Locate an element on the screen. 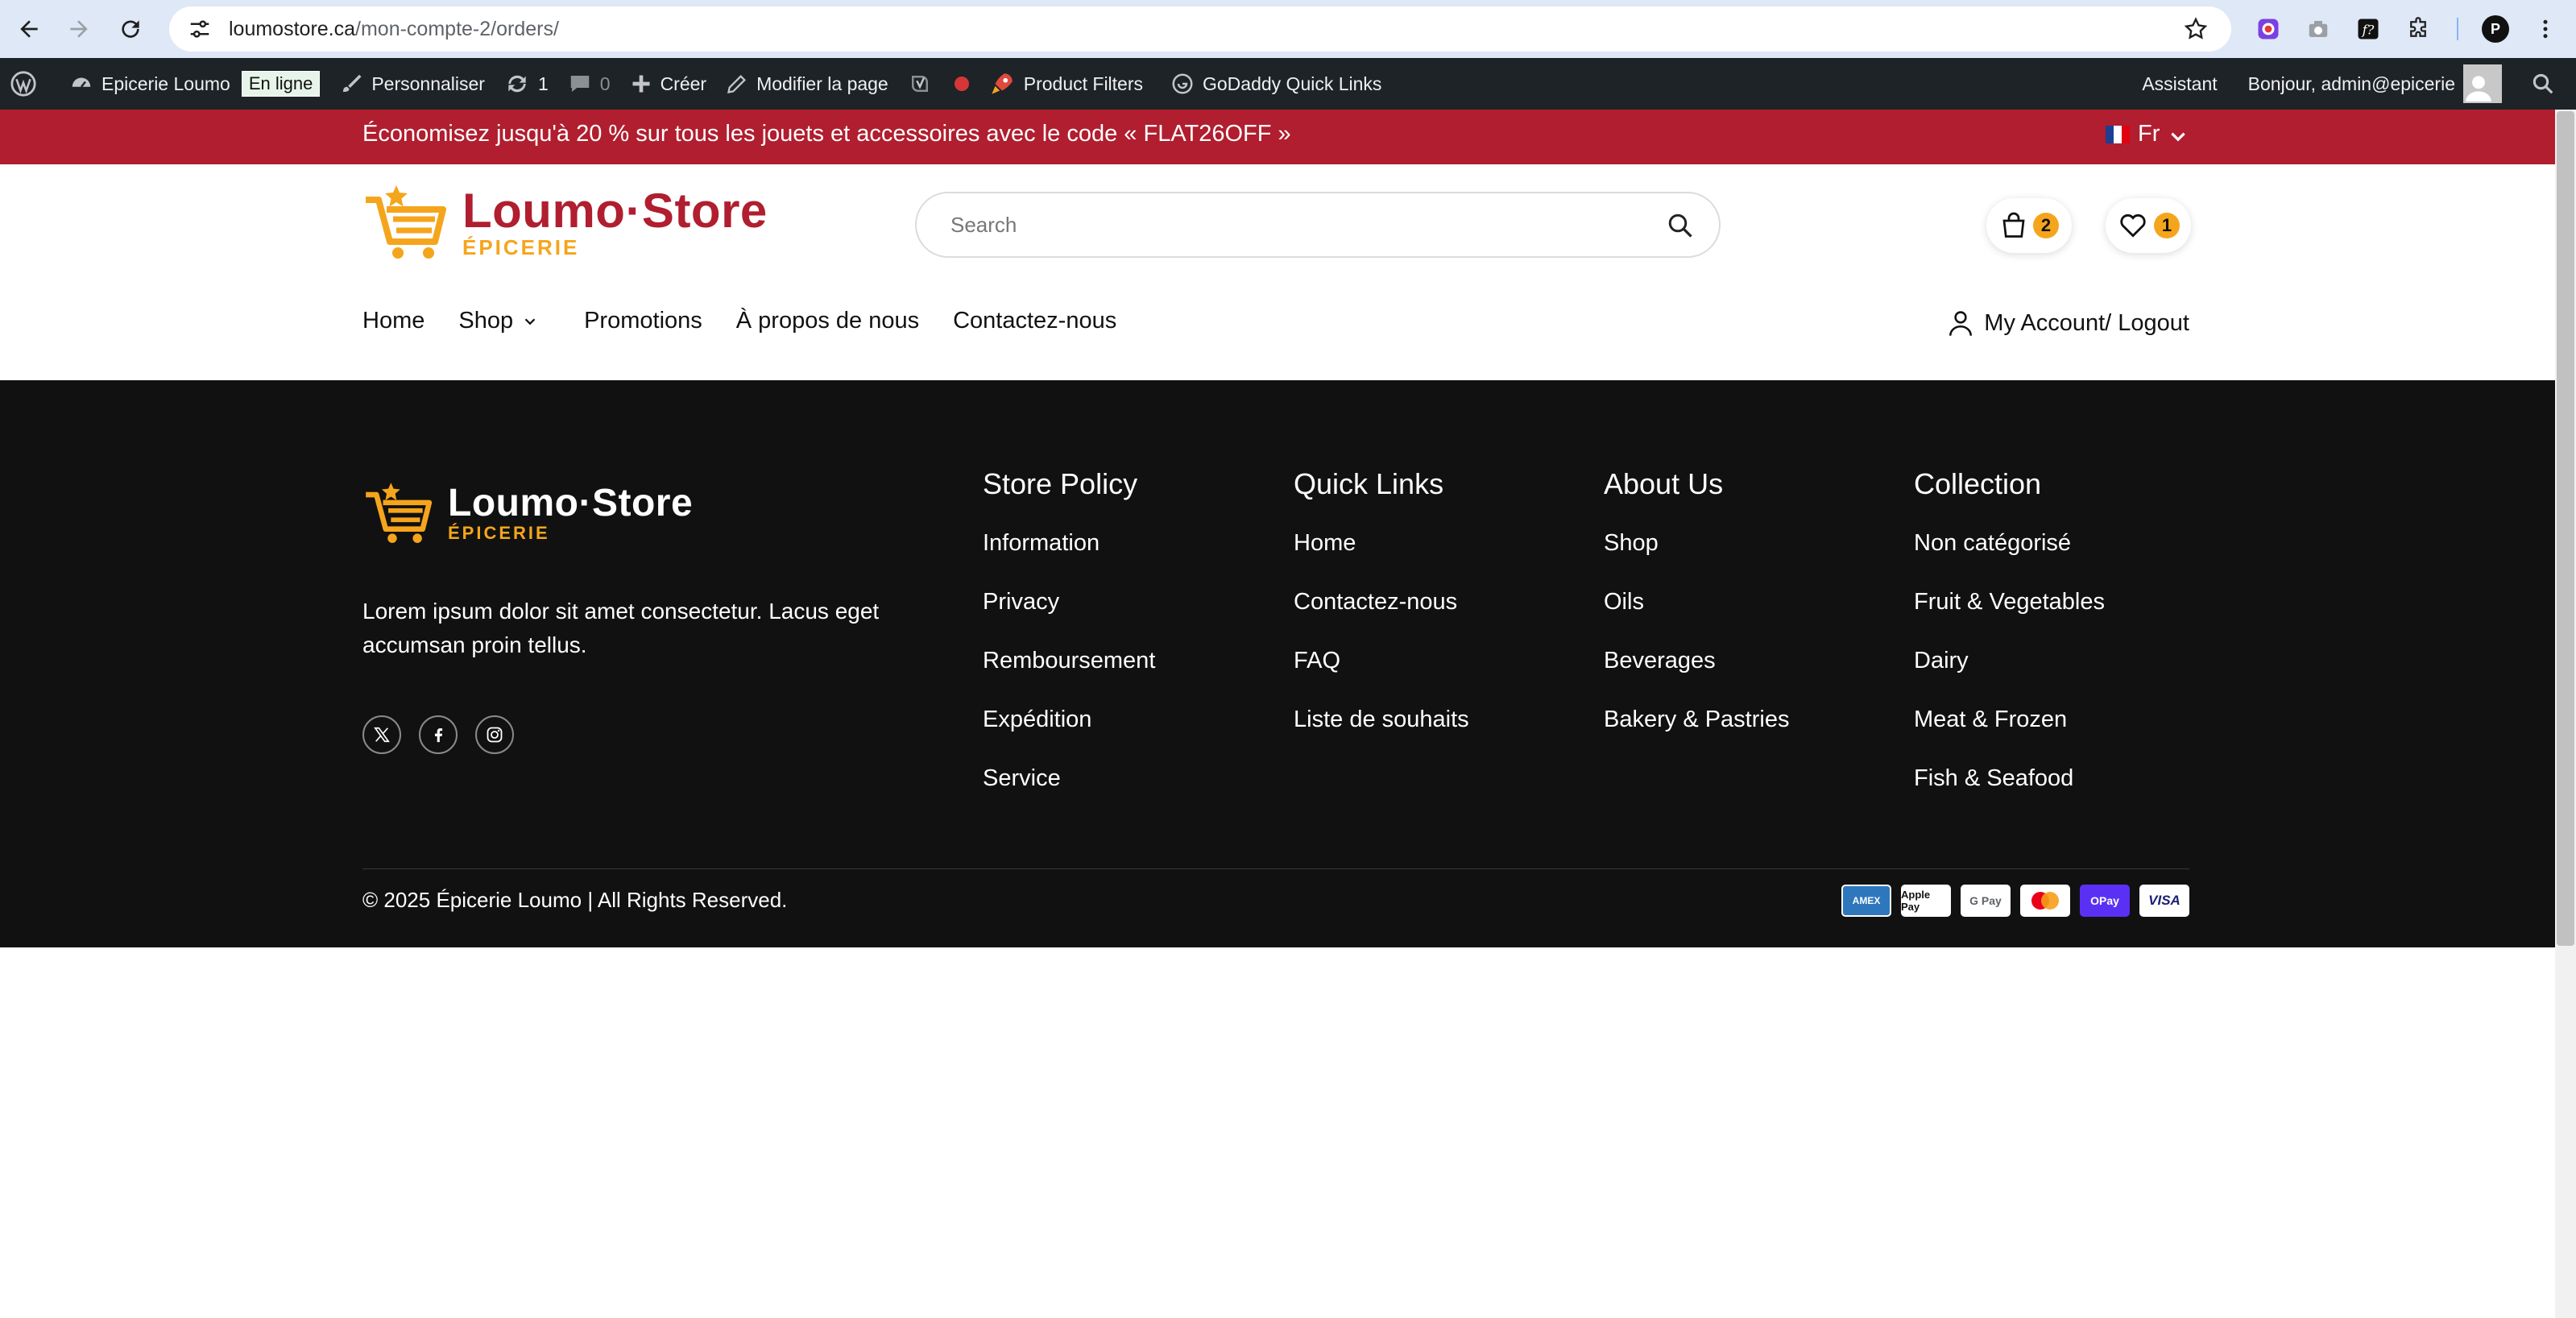 This screenshot has width=2576, height=1318. svg-text: f? is located at coordinates (2368, 29).